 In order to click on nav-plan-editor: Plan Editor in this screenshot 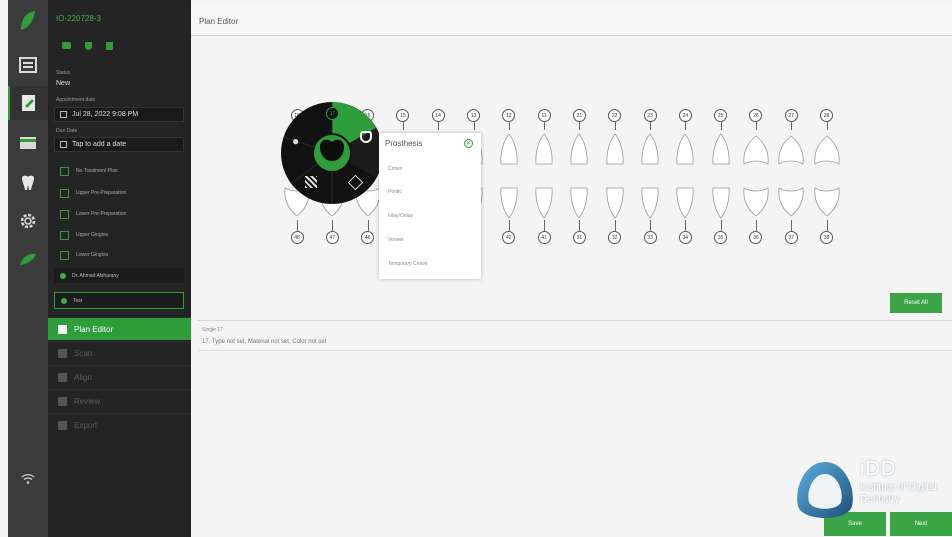, I will do `click(119, 328)`.